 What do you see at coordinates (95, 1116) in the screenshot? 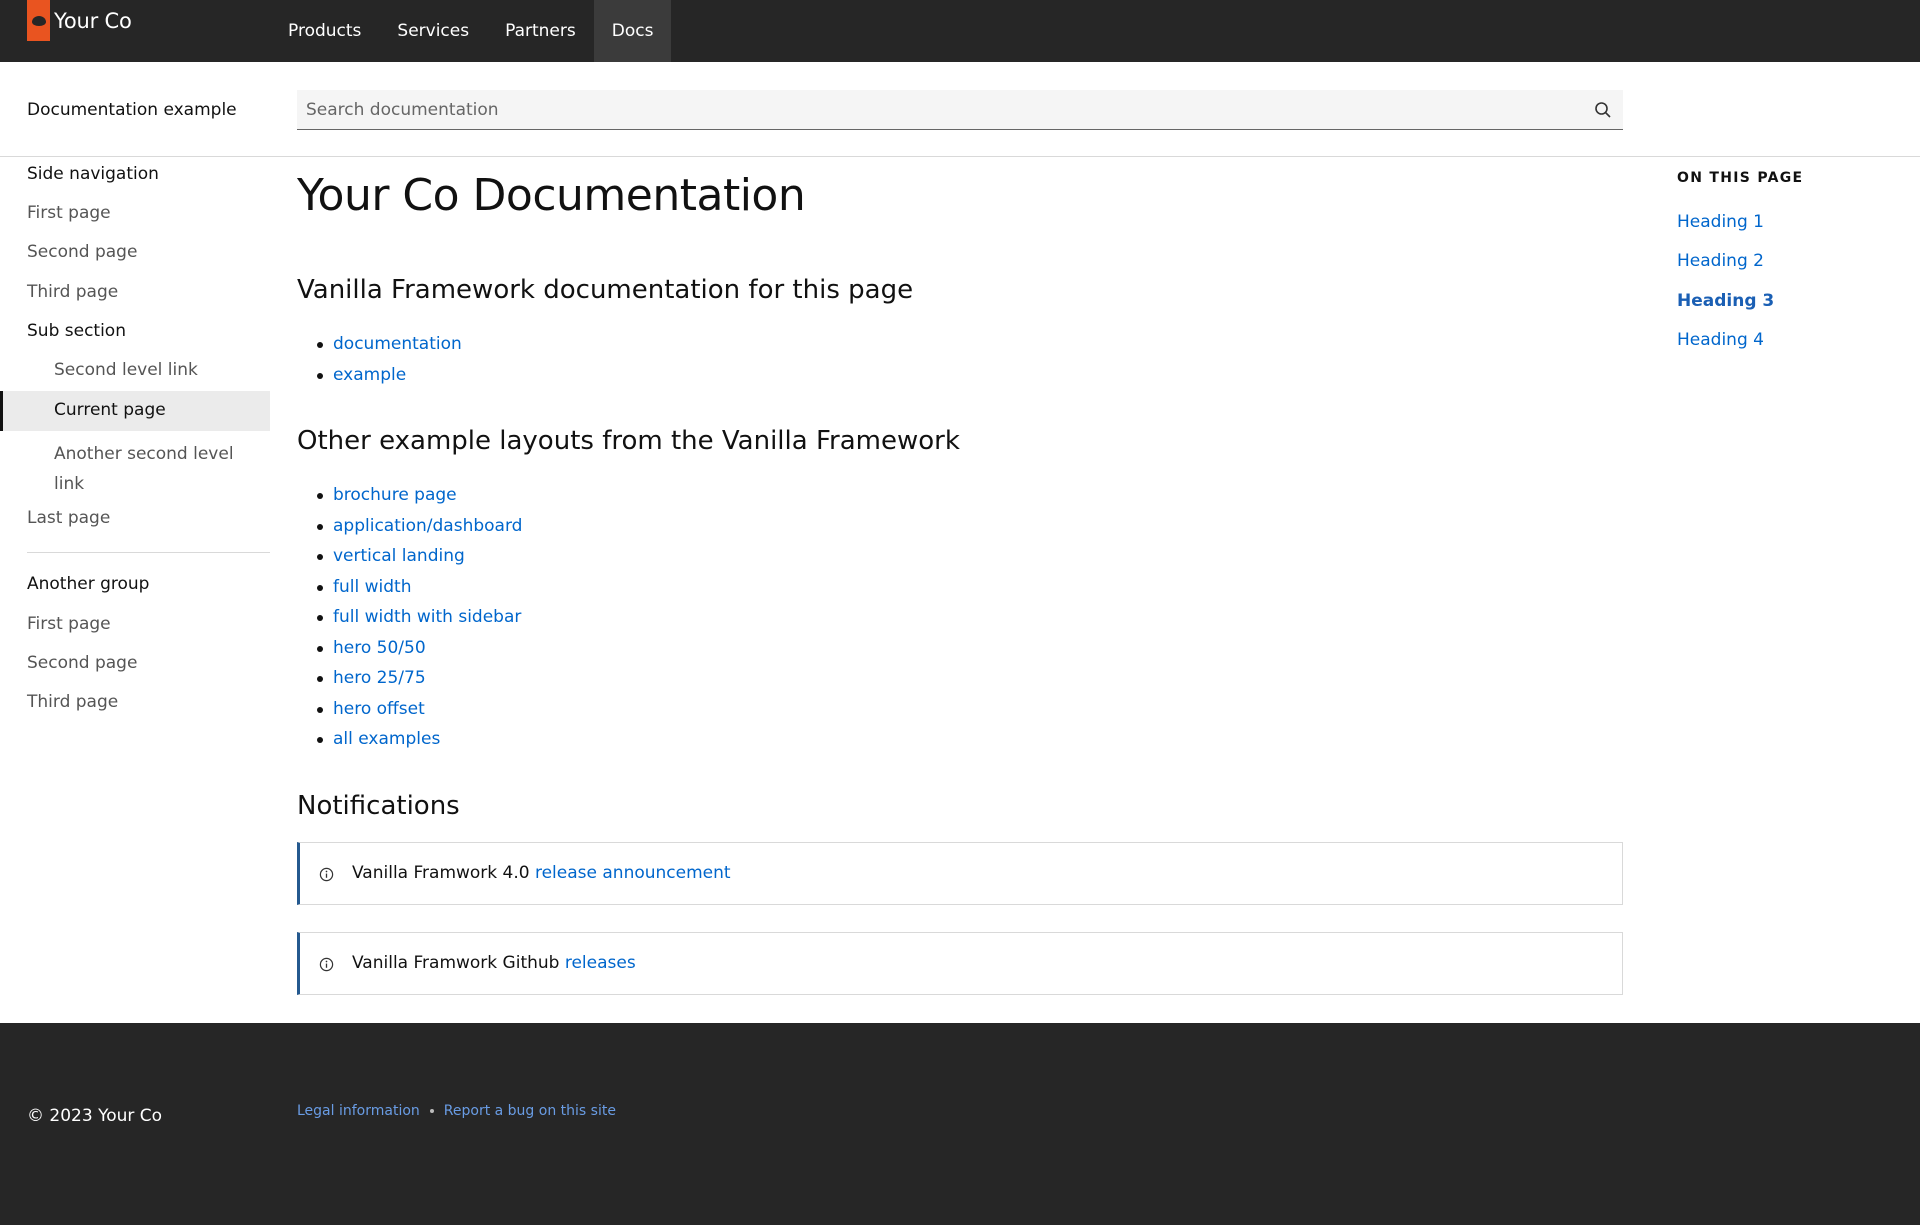
I see `copyright: © 2023 Your Co` at bounding box center [95, 1116].